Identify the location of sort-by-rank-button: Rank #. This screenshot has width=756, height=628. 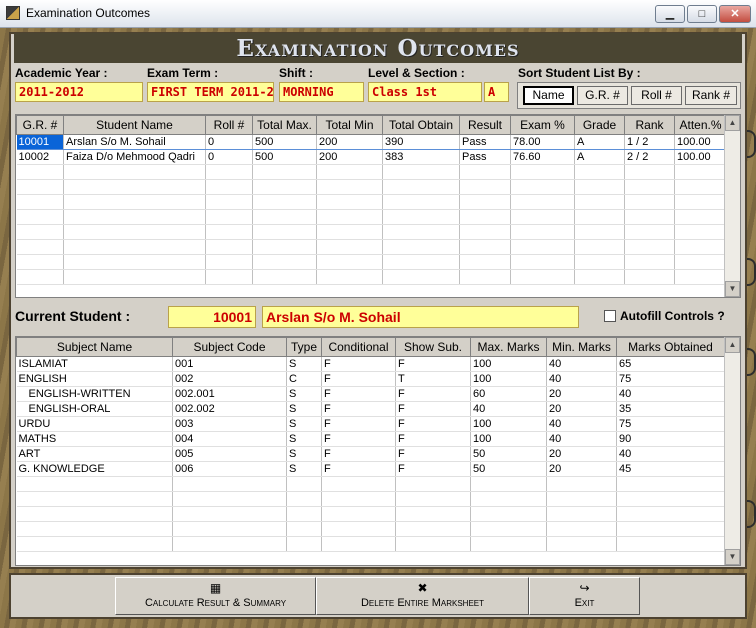
(711, 95).